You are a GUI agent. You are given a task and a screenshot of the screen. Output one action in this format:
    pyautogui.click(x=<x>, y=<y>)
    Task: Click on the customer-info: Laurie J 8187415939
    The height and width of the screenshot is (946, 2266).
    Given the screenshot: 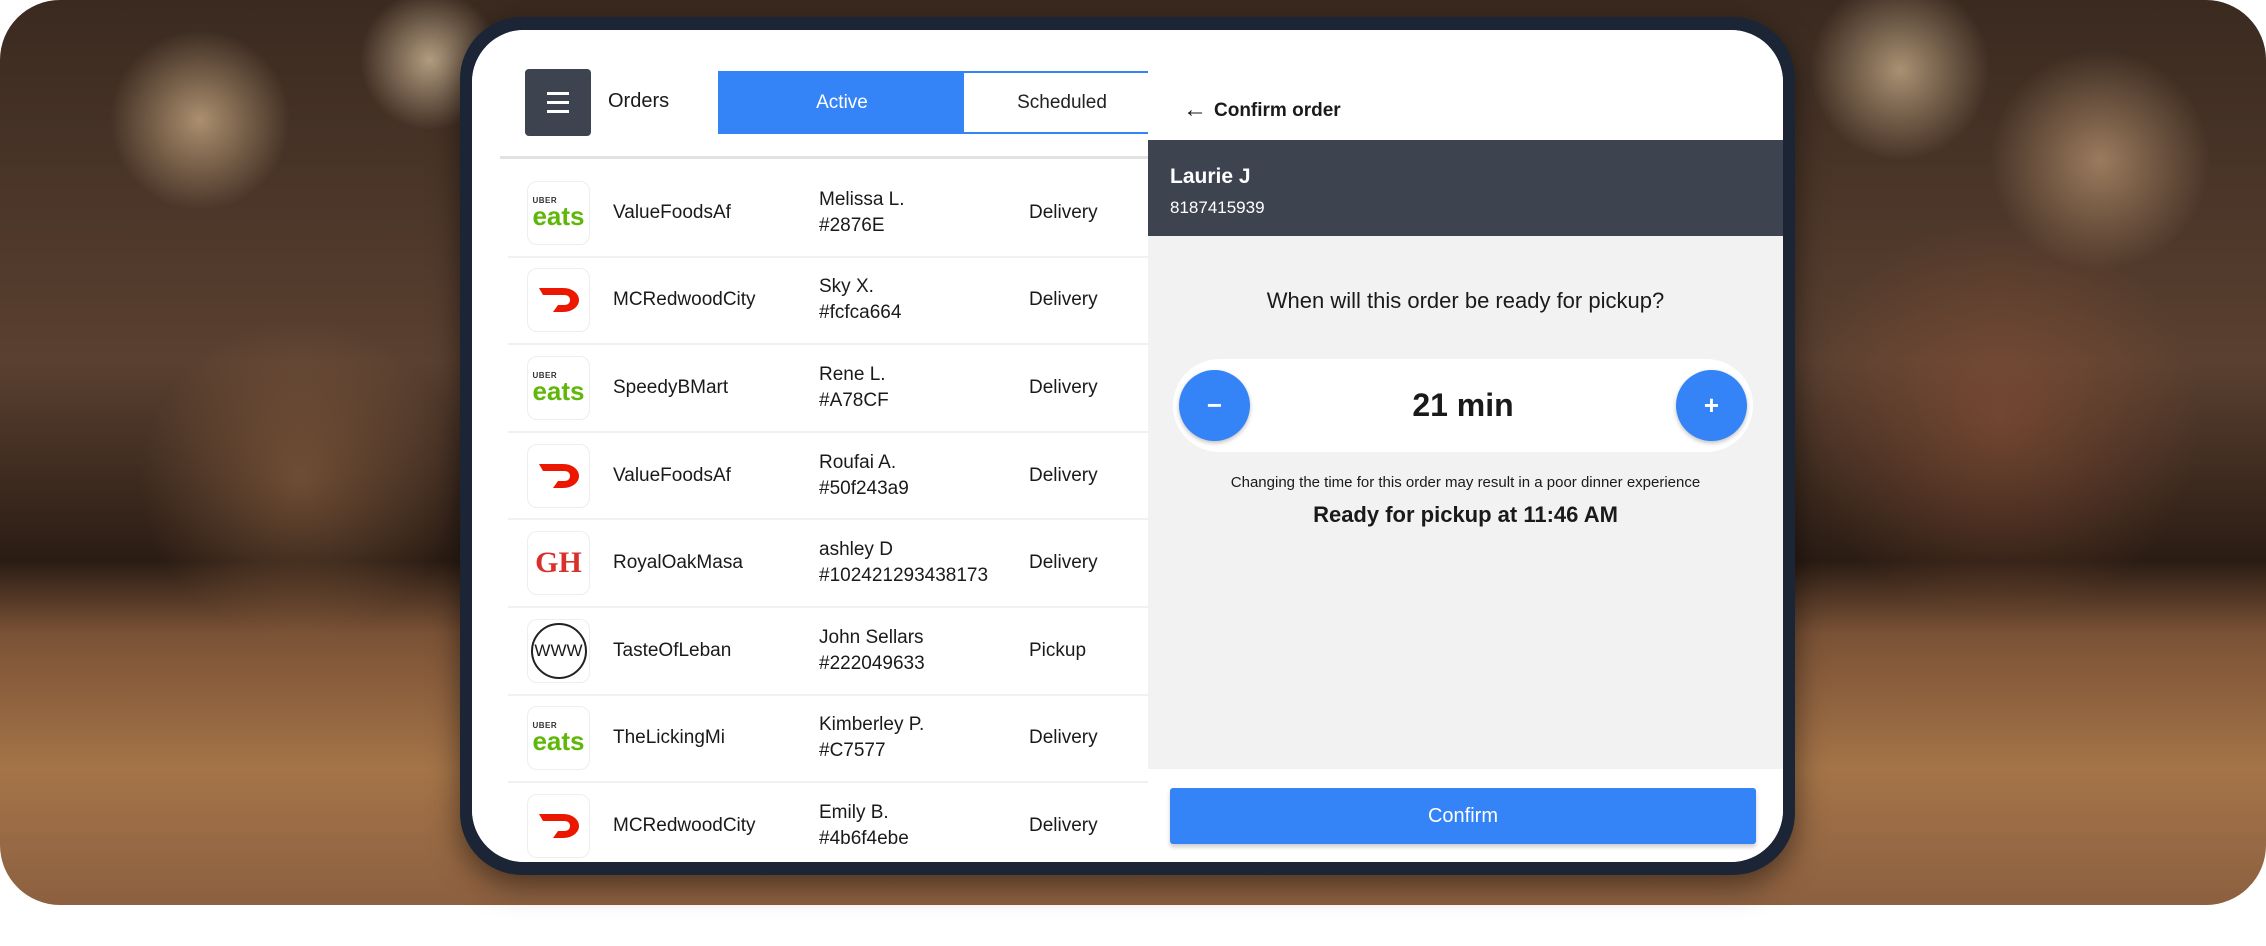 What is the action you would take?
    pyautogui.click(x=1465, y=188)
    